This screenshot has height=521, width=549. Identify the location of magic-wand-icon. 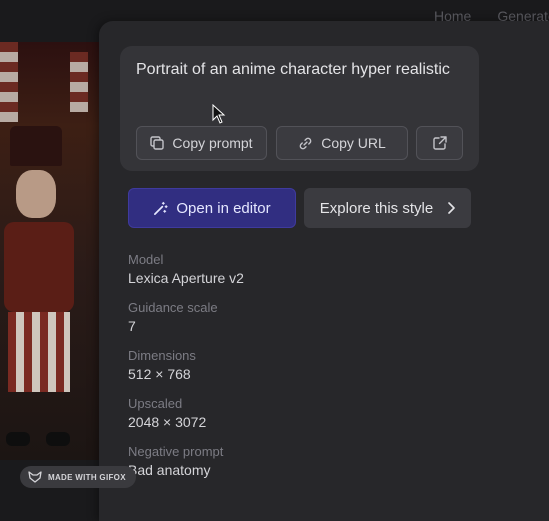
(161, 208).